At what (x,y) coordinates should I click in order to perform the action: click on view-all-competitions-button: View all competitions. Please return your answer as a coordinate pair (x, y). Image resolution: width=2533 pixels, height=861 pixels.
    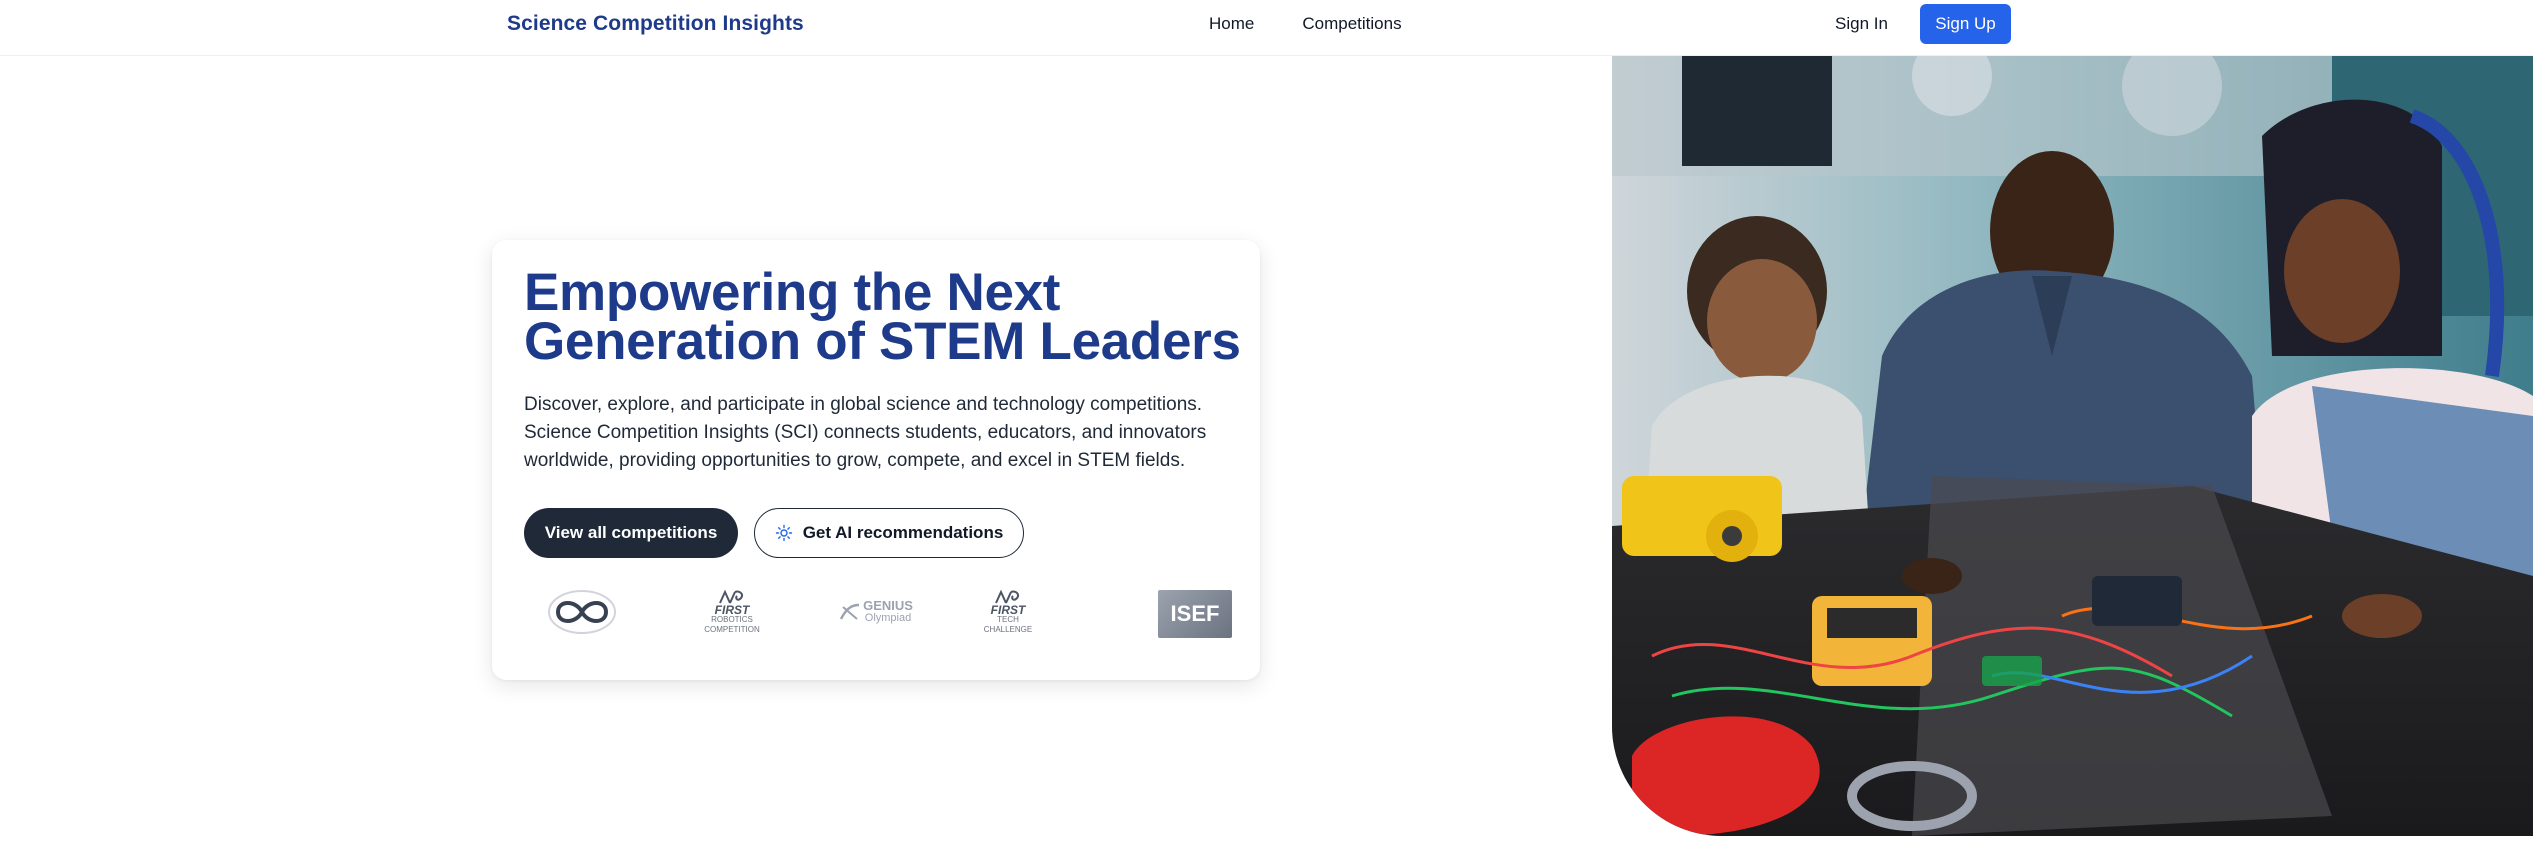
    Looking at the image, I should click on (631, 533).